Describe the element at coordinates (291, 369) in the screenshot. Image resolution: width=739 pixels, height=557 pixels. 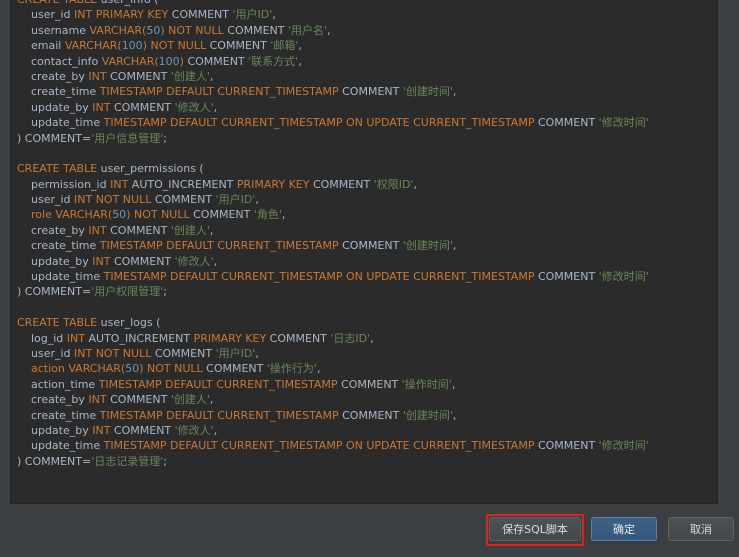
I see `code-token: '操作行为'` at that location.